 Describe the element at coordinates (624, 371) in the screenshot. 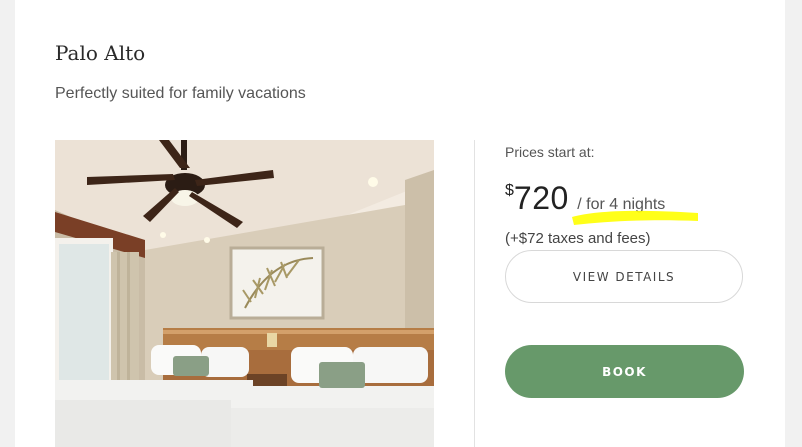

I see `book-button: BOOK` at that location.